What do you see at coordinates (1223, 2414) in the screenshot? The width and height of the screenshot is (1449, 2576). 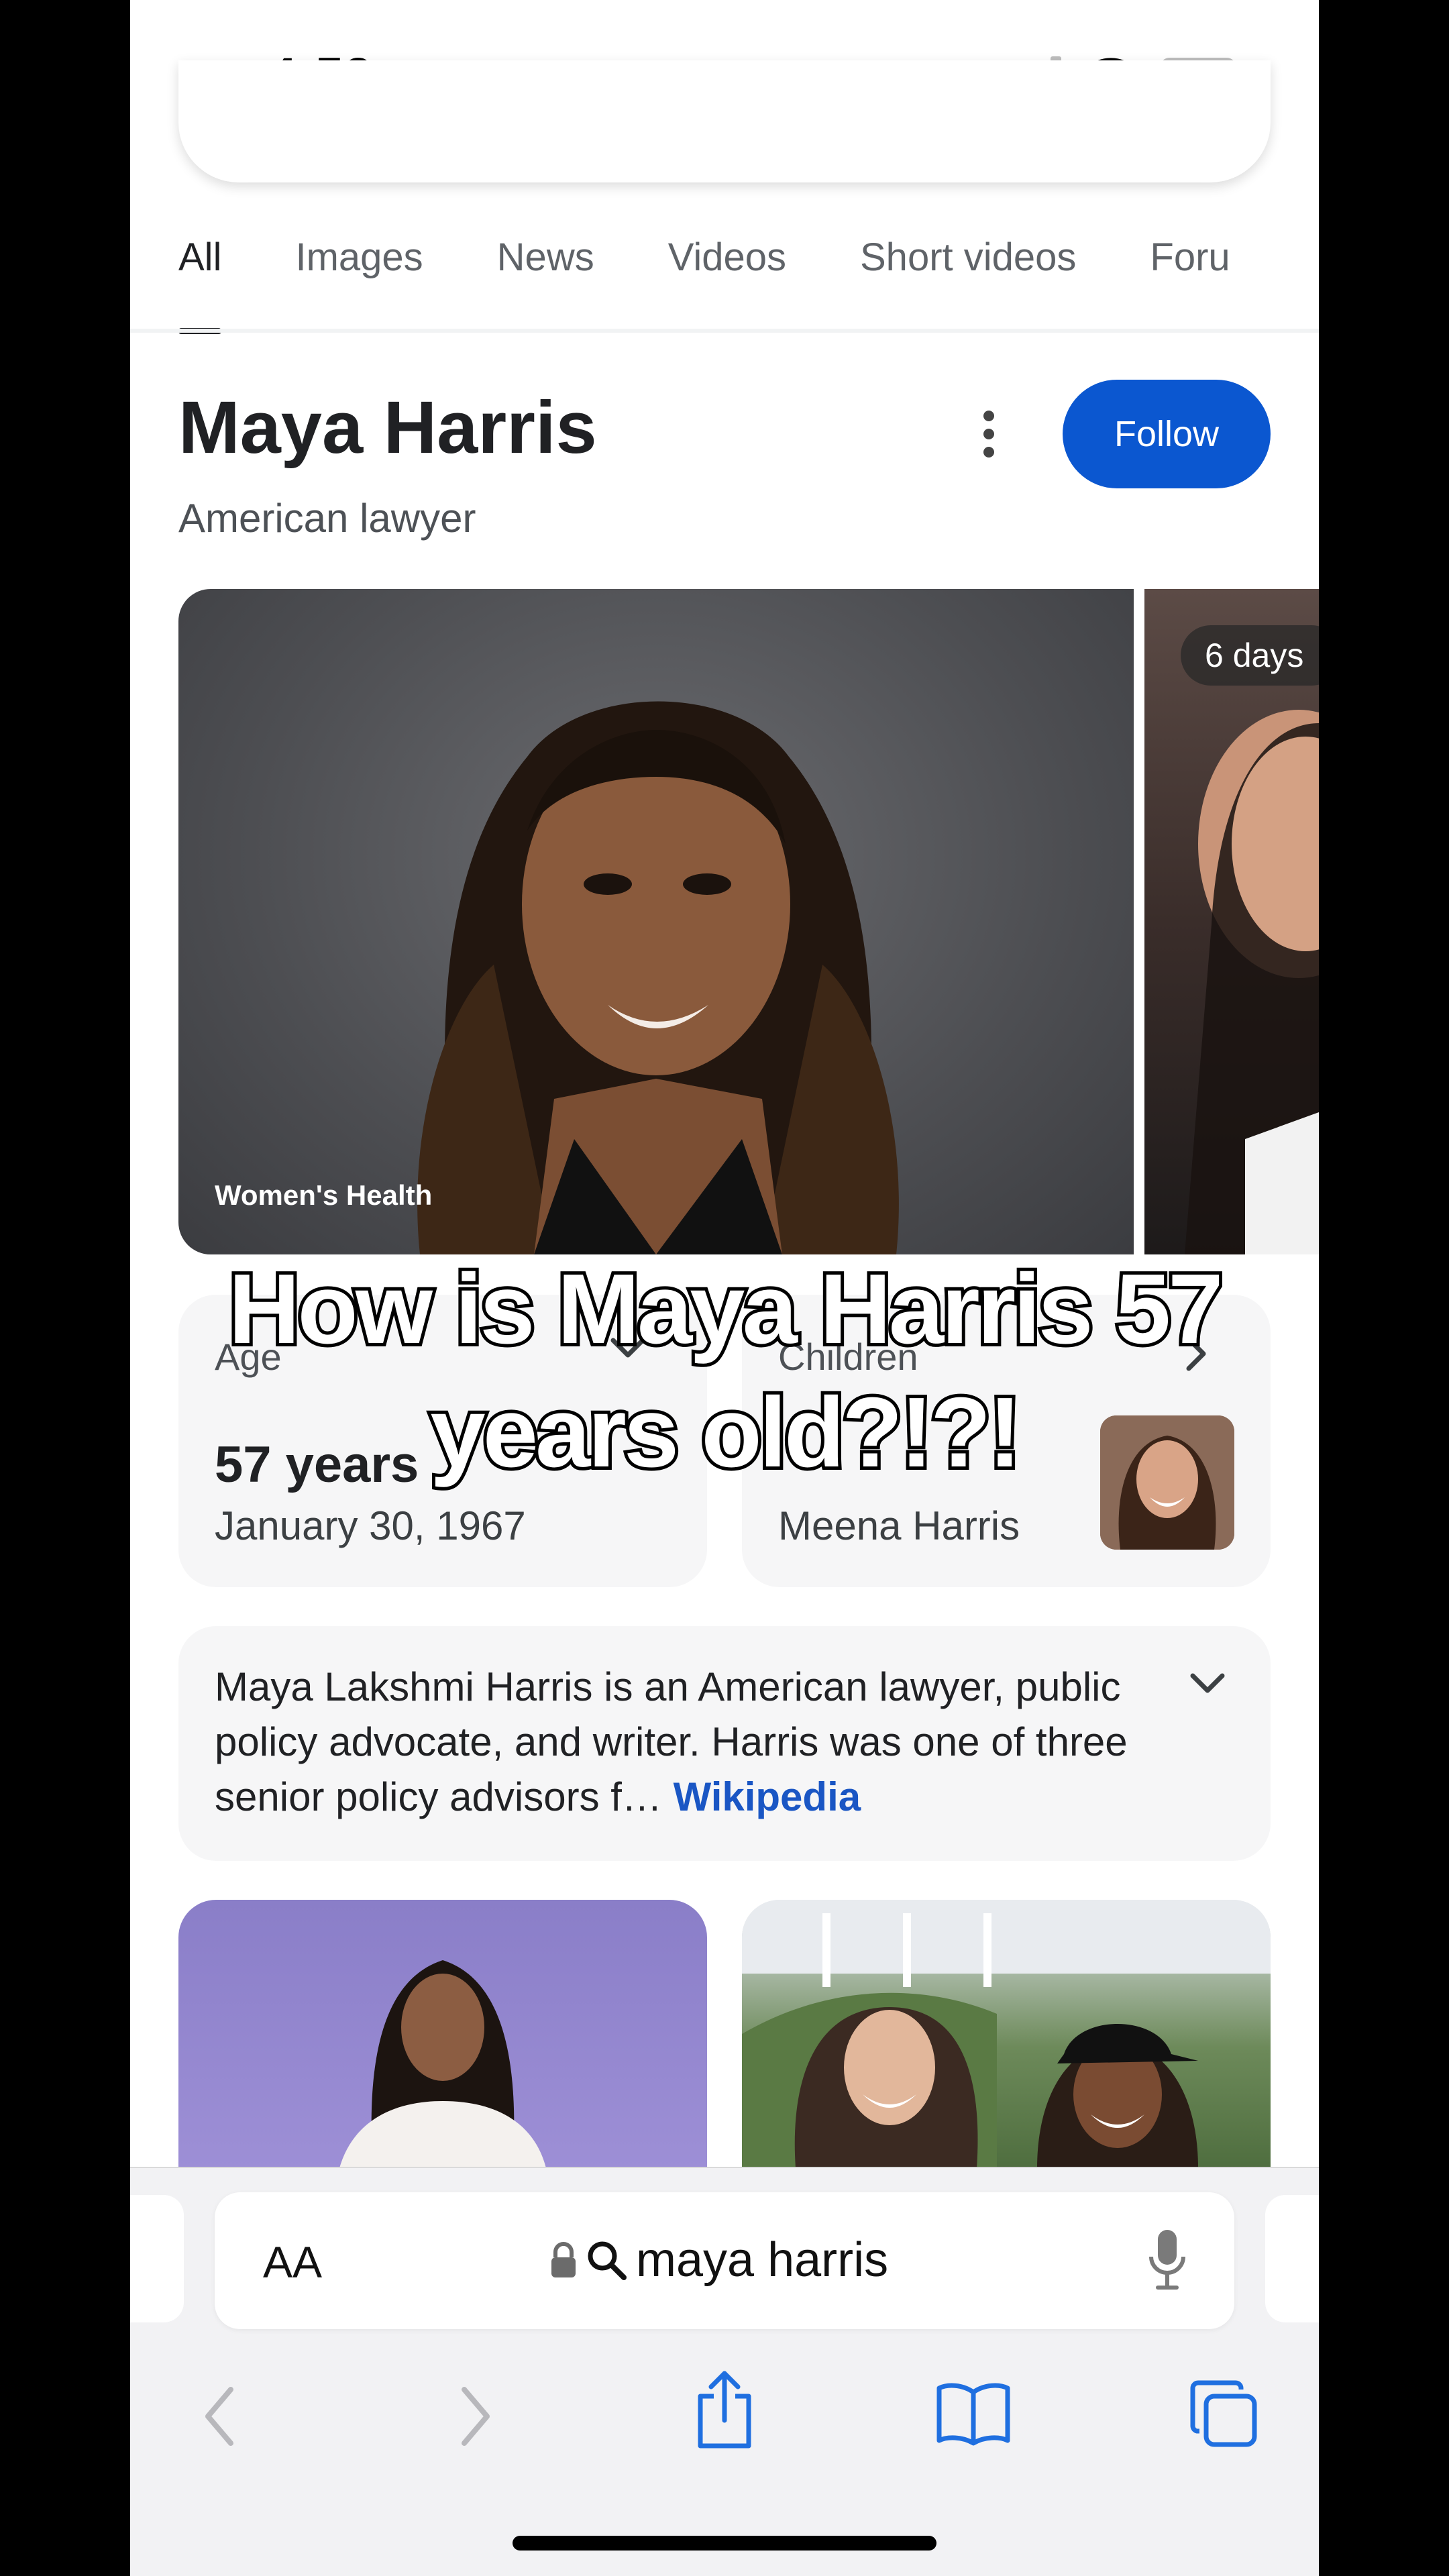 I see `tabs-overview-icon` at bounding box center [1223, 2414].